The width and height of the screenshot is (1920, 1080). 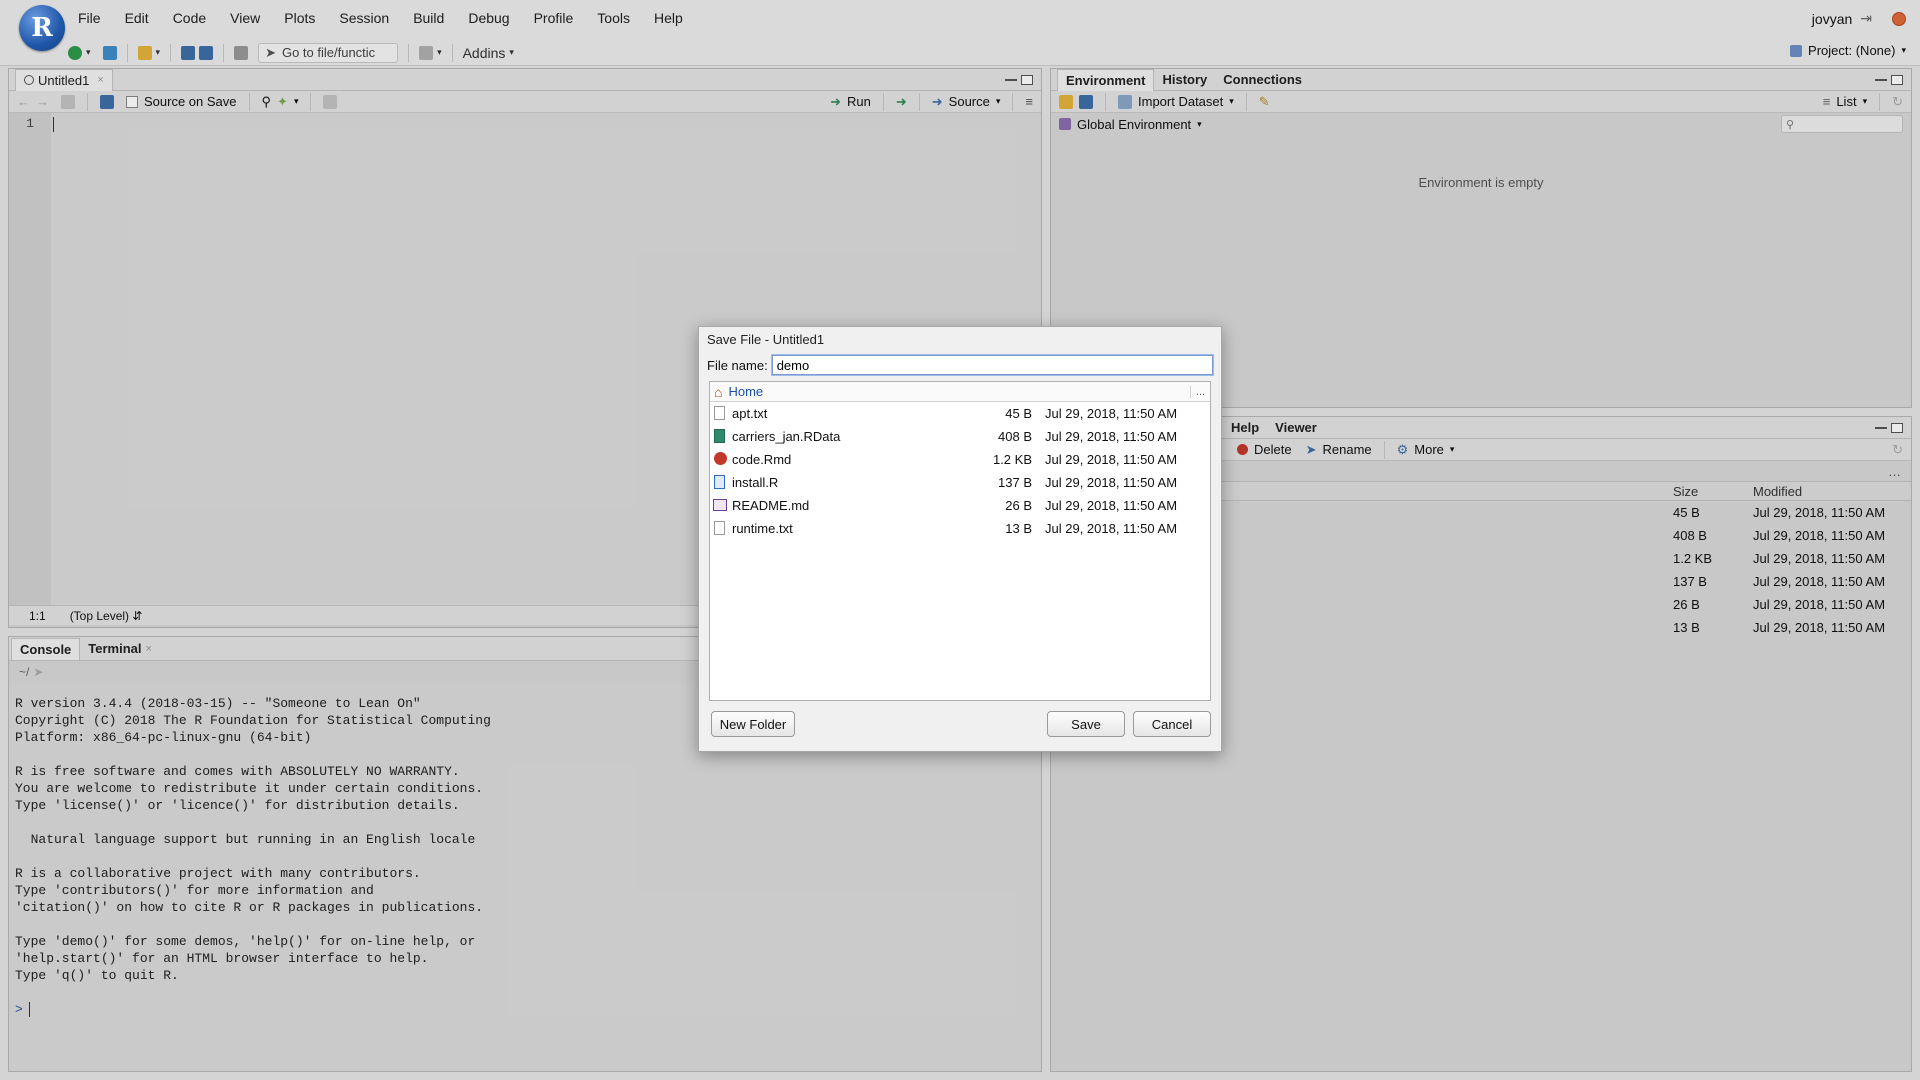 What do you see at coordinates (762, 459) in the screenshot?
I see `file-name: code.Rmd` at bounding box center [762, 459].